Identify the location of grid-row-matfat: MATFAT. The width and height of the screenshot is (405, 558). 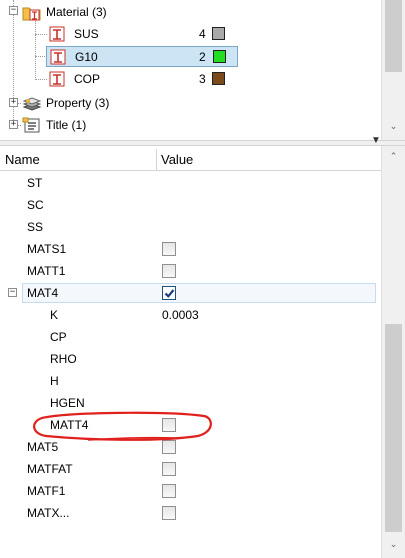
(190, 469).